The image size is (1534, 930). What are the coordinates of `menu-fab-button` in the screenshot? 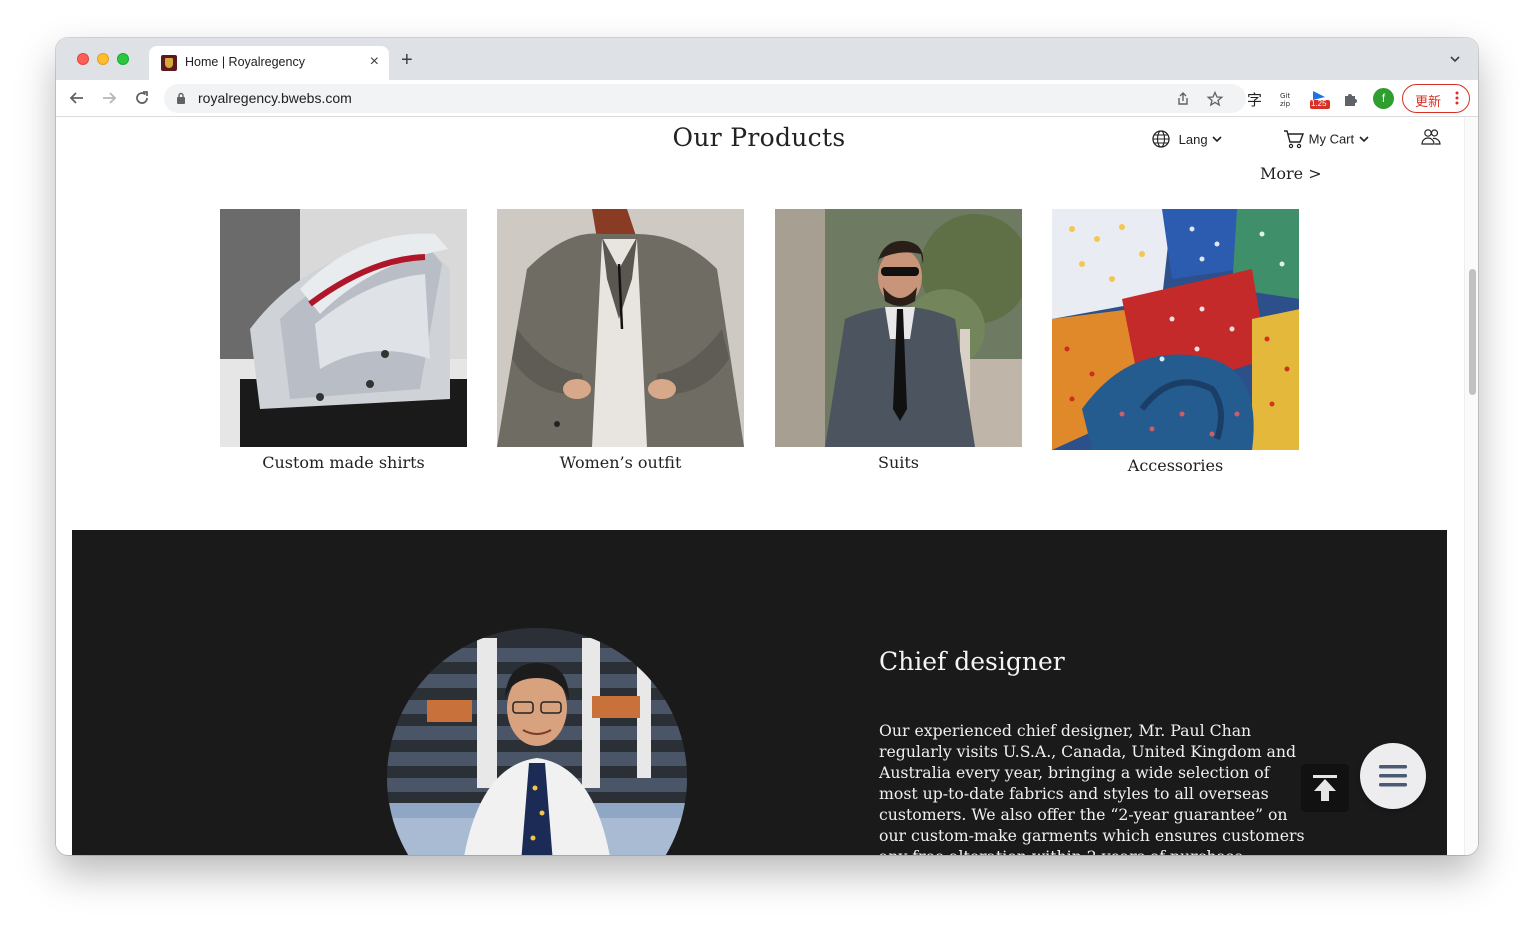 It's located at (1393, 776).